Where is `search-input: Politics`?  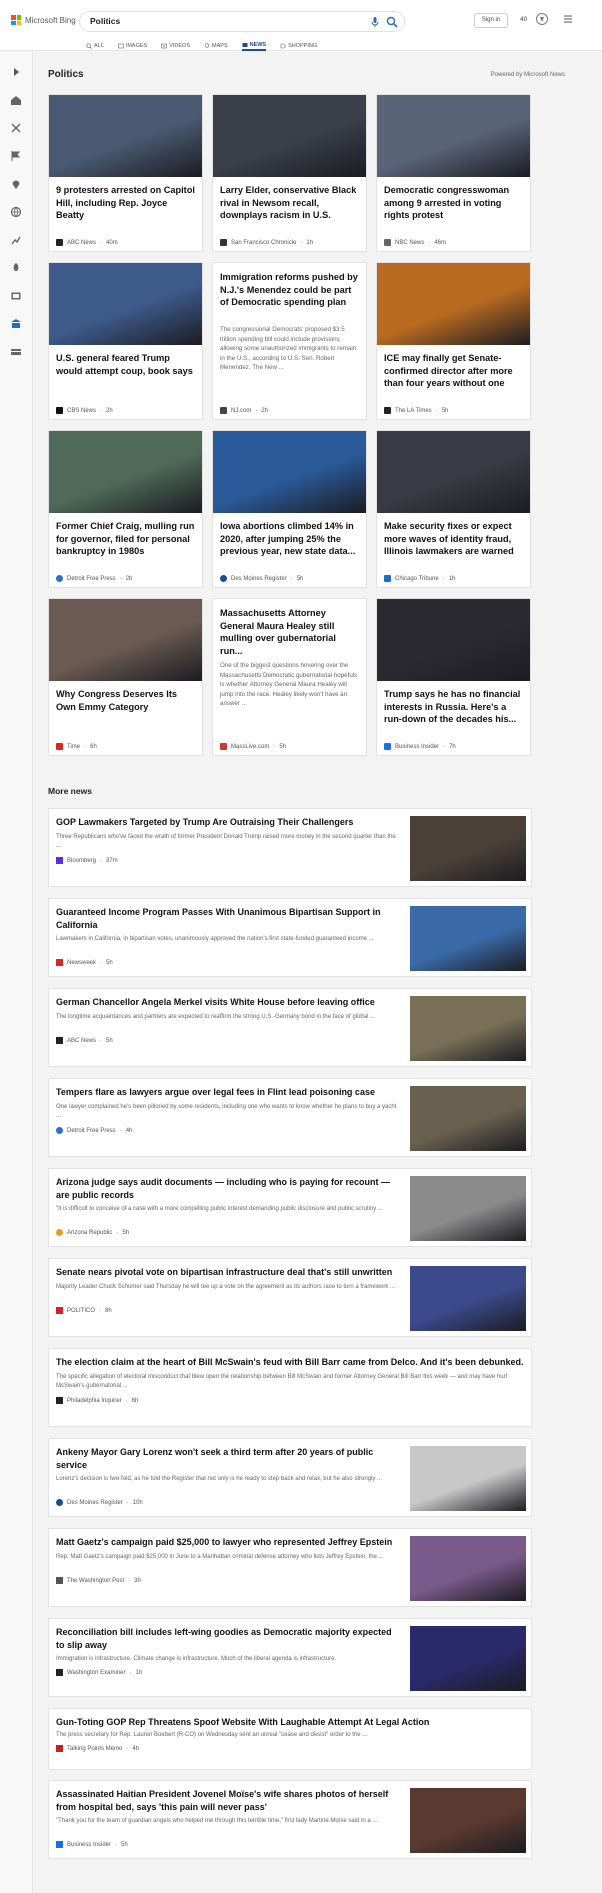 search-input: Politics is located at coordinates (105, 21).